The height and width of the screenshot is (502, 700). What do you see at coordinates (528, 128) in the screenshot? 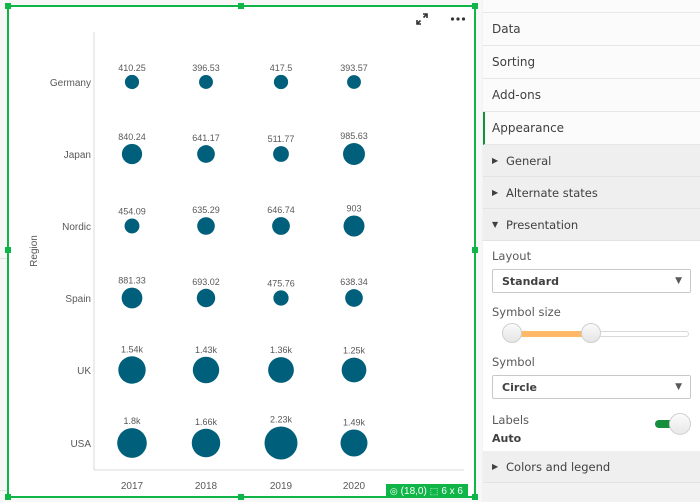
I see `tab-label: Appearance` at bounding box center [528, 128].